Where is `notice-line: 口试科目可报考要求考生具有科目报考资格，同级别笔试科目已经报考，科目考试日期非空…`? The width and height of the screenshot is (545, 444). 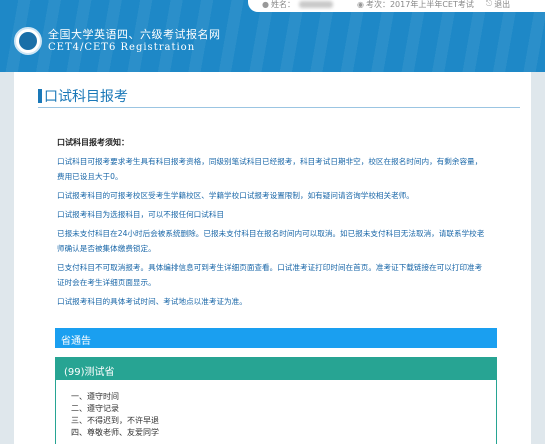 notice-line: 口试科目可报考要求考生具有科目报考资格，同级别笔试科目已经报考，科目考试日期非空… is located at coordinates (270, 161).